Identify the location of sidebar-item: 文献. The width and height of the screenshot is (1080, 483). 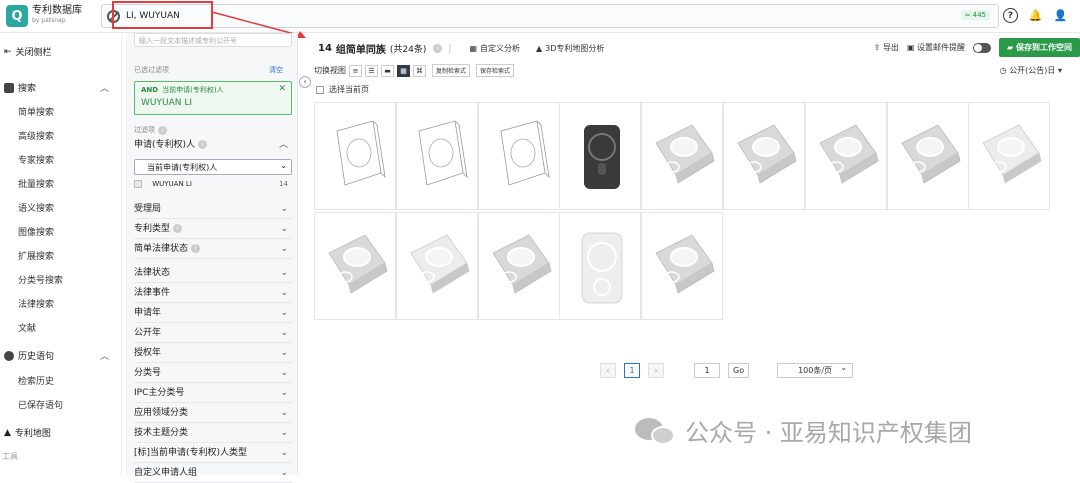
(27, 327).